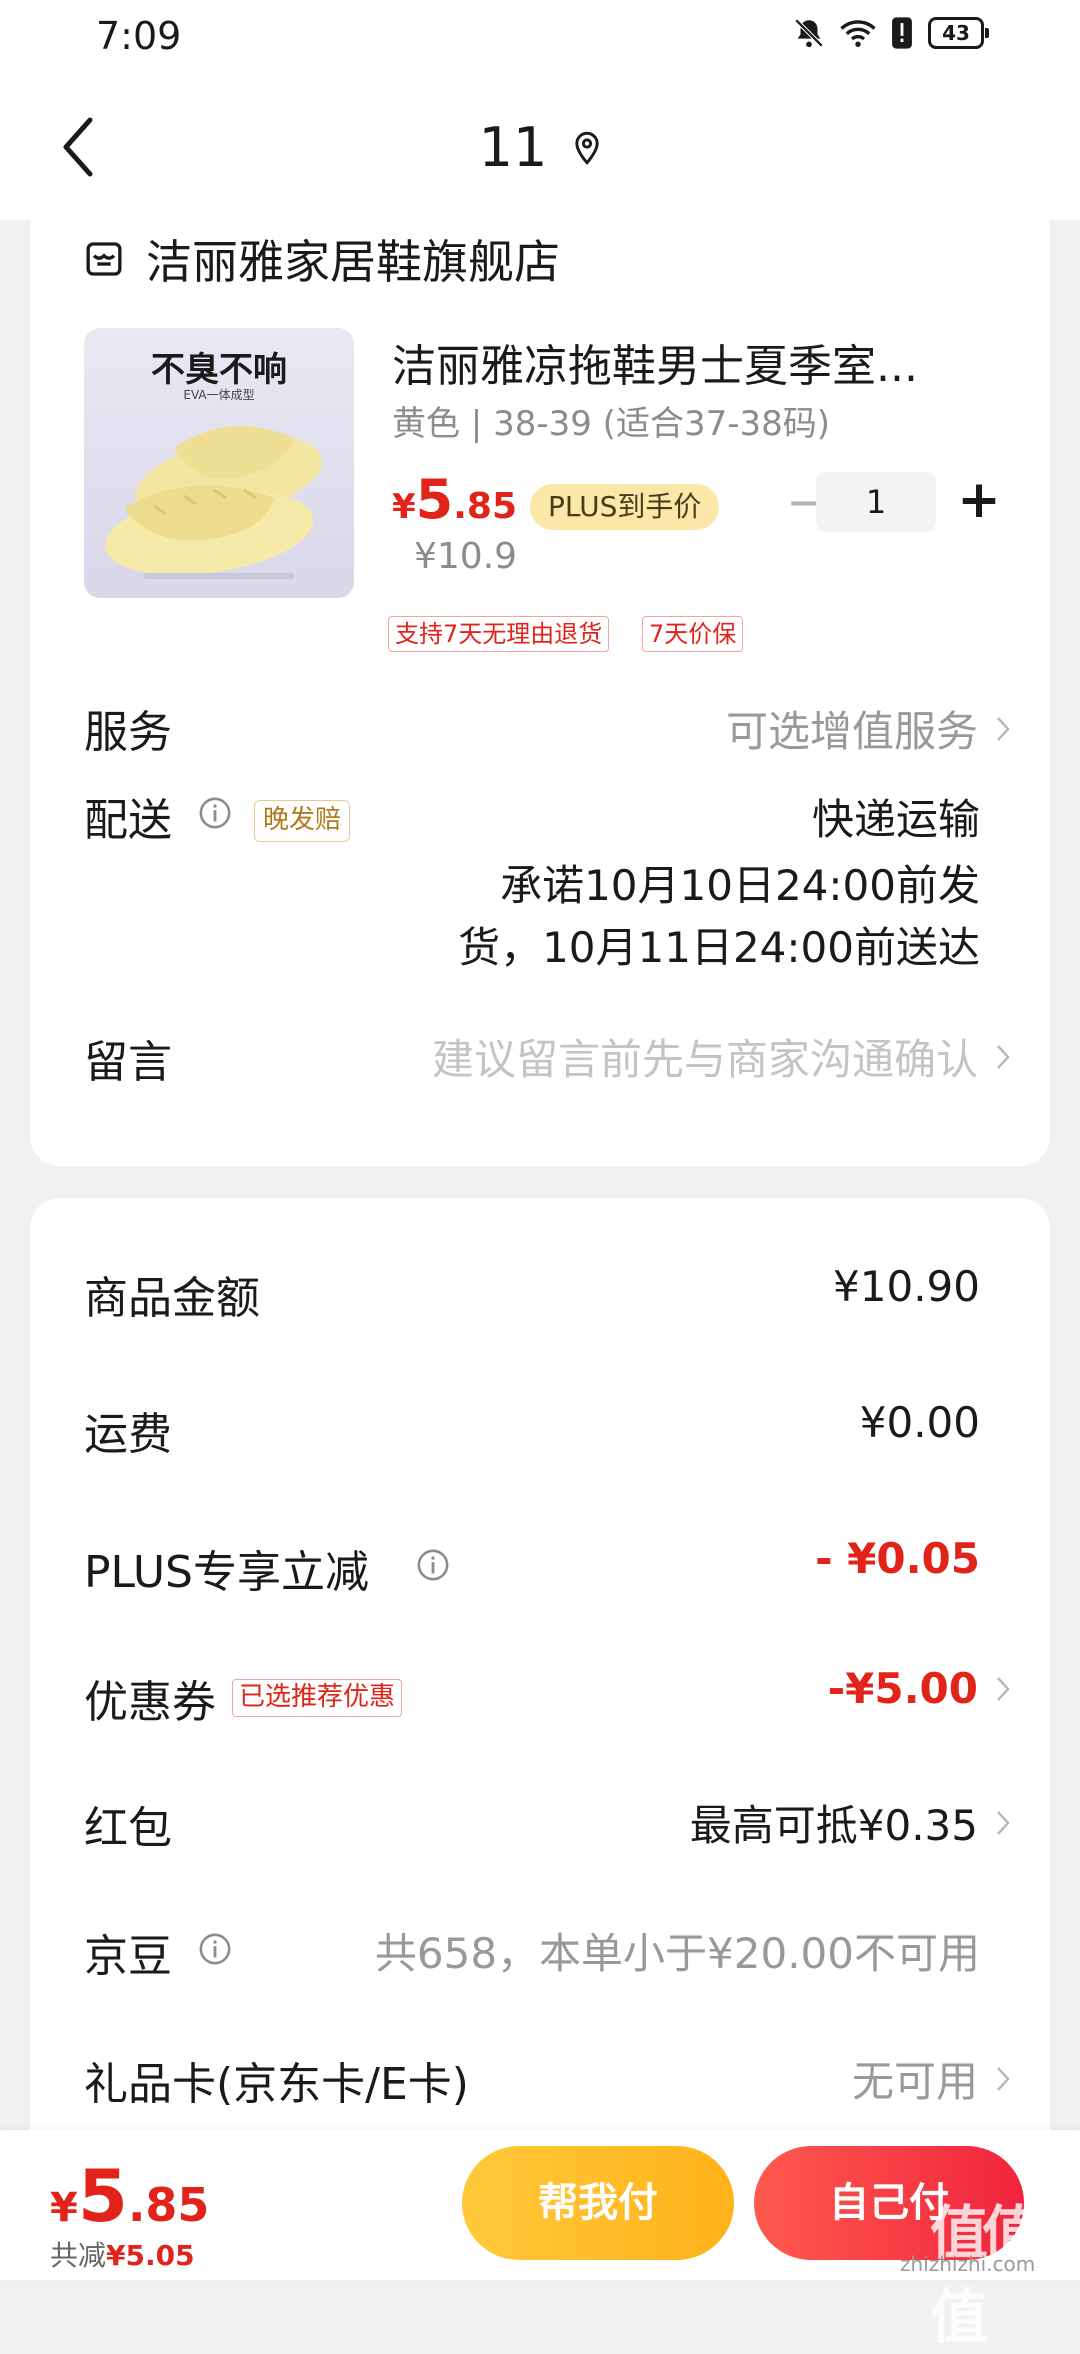  Describe the element at coordinates (611, 420) in the screenshot. I see `product-spec: 黄色 | 38-39 (适合37-38码)` at that location.